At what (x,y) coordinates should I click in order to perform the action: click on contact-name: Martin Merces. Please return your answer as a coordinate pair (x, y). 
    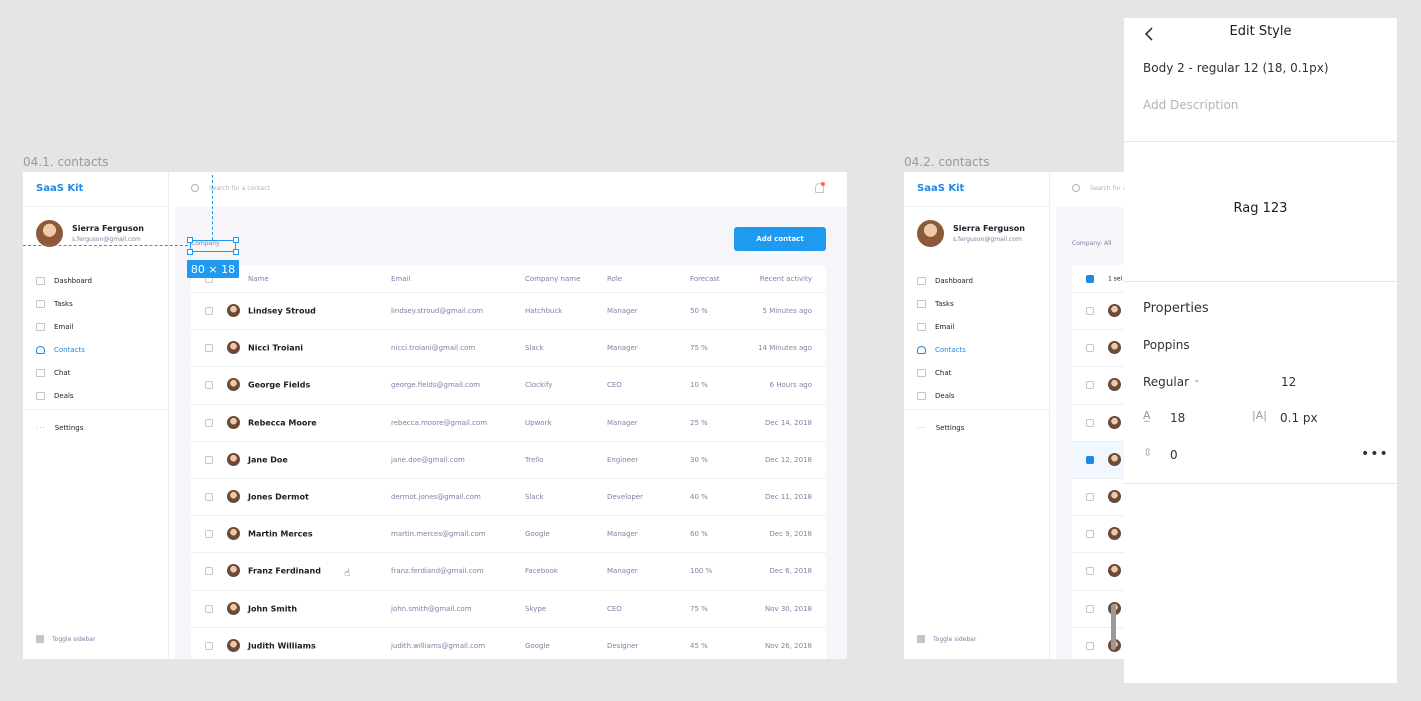
    Looking at the image, I should click on (280, 534).